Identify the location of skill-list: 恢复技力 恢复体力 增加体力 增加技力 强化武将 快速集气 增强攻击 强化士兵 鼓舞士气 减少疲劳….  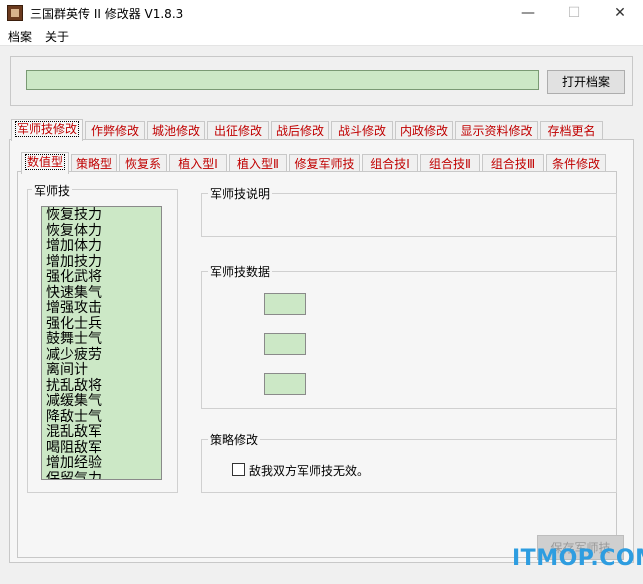
(101, 343).